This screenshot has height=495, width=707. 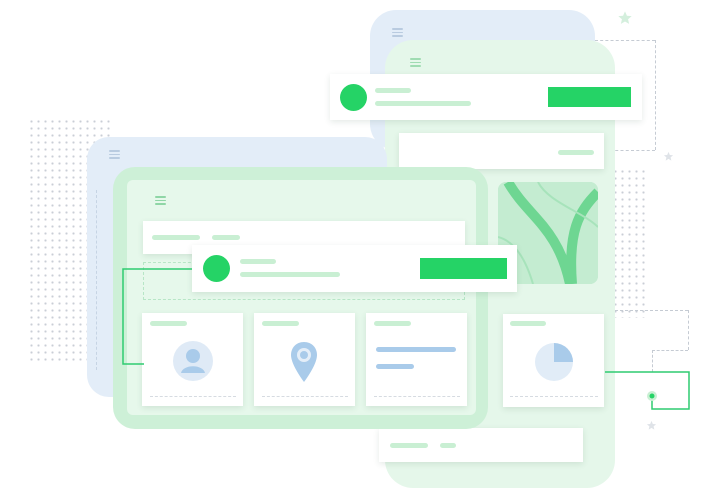 What do you see at coordinates (157, 316) in the screenshot?
I see `connector-left` at bounding box center [157, 316].